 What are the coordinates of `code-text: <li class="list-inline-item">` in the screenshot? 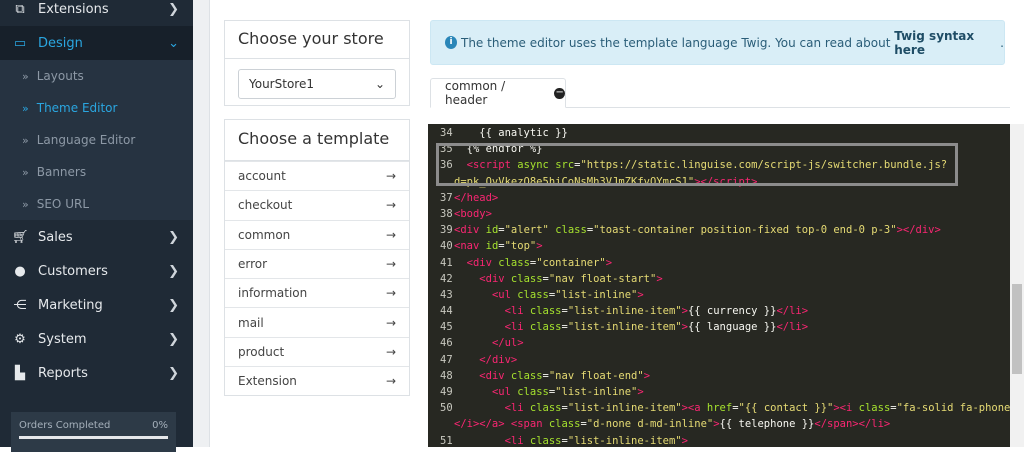 It's located at (596, 440).